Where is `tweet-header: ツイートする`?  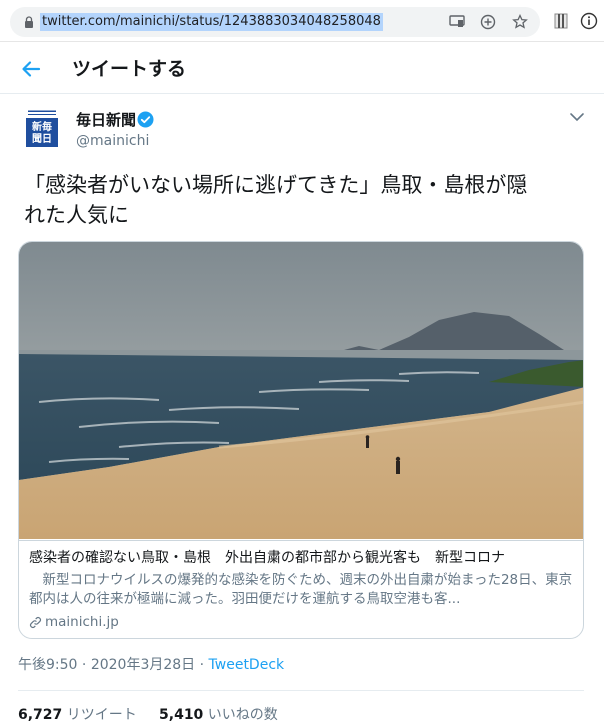 tweet-header: ツイートする is located at coordinates (302, 69).